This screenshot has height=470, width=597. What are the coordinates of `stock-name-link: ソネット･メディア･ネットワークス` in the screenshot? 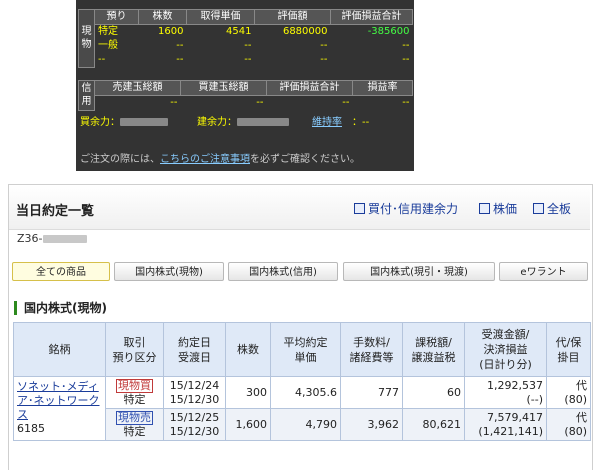 It's located at (58, 400).